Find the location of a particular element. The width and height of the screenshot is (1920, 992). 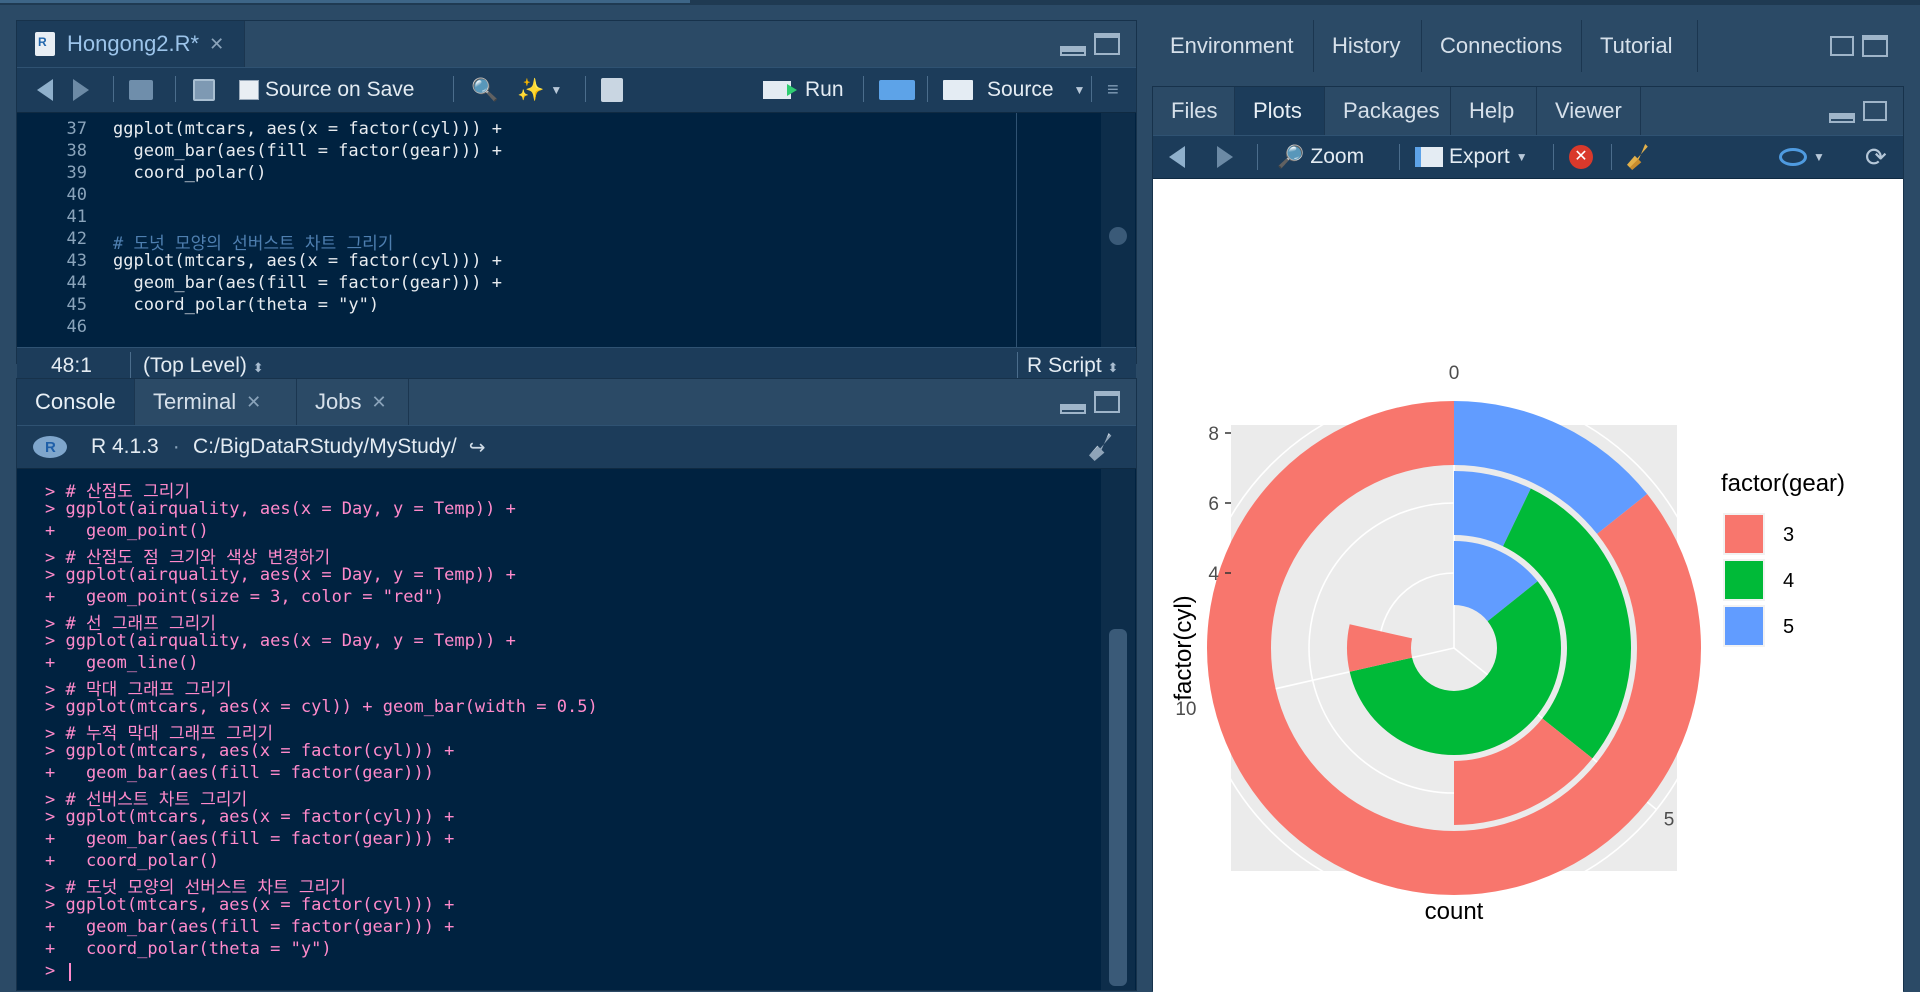

tab-viewer: Viewer is located at coordinates (1589, 111).